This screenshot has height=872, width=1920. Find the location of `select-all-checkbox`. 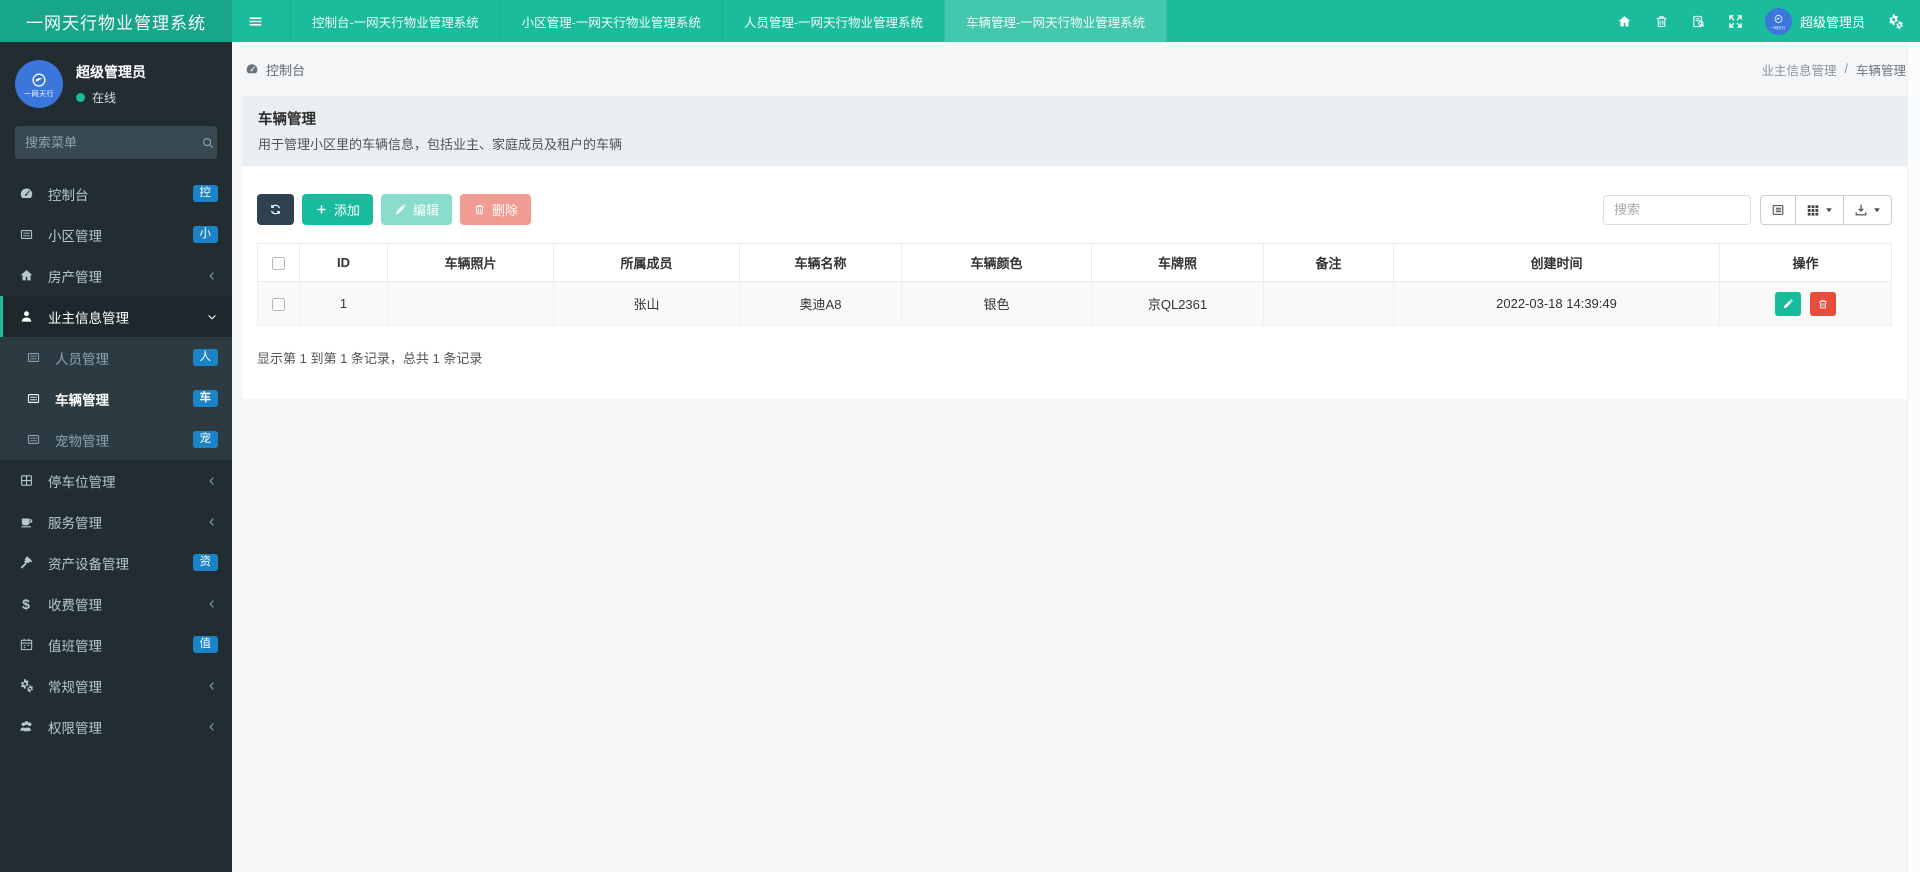

select-all-checkbox is located at coordinates (278, 264).